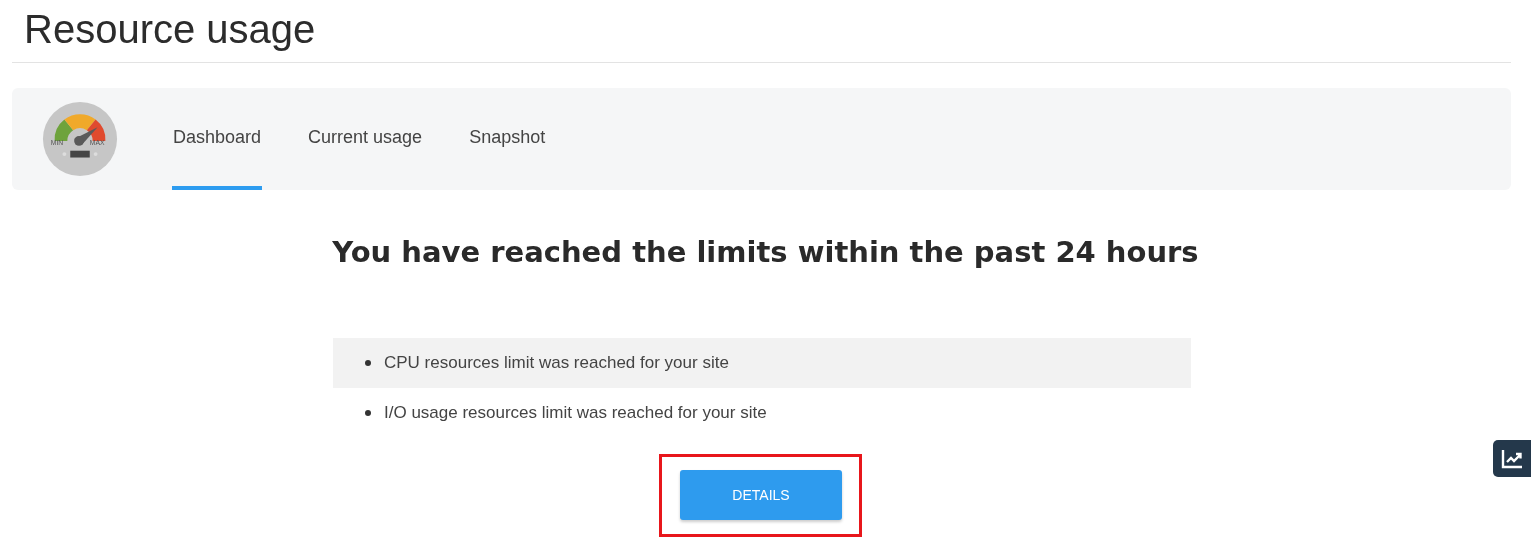  What do you see at coordinates (365, 139) in the screenshot?
I see `tab: Current usage` at bounding box center [365, 139].